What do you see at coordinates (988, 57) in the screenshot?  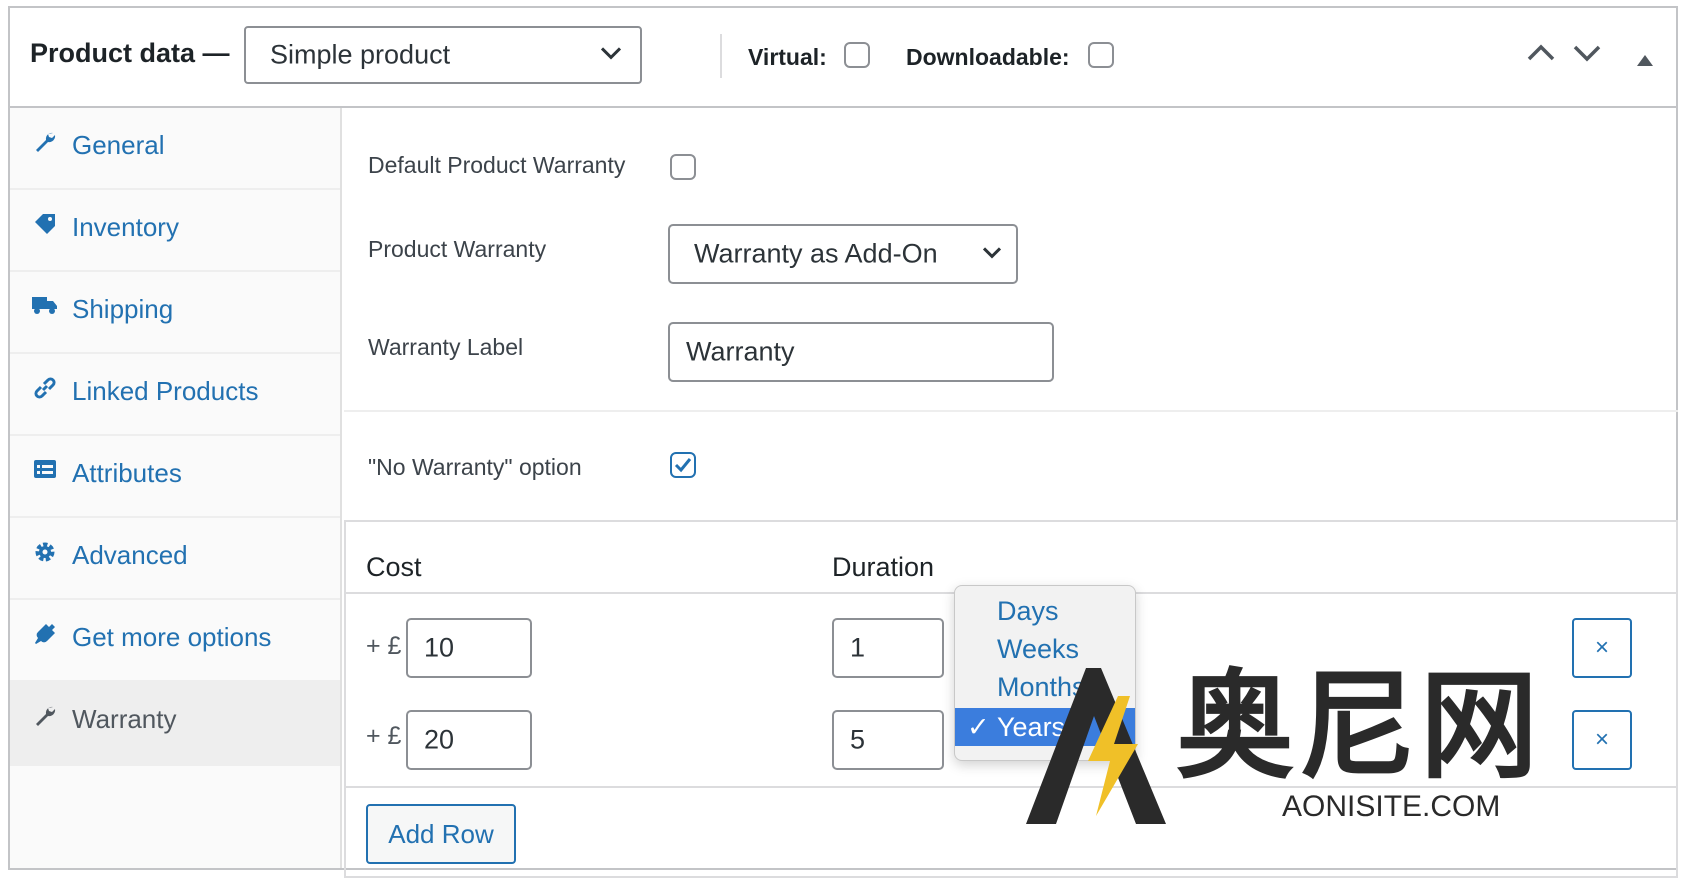 I see `downloadable-label: Downloadable:` at bounding box center [988, 57].